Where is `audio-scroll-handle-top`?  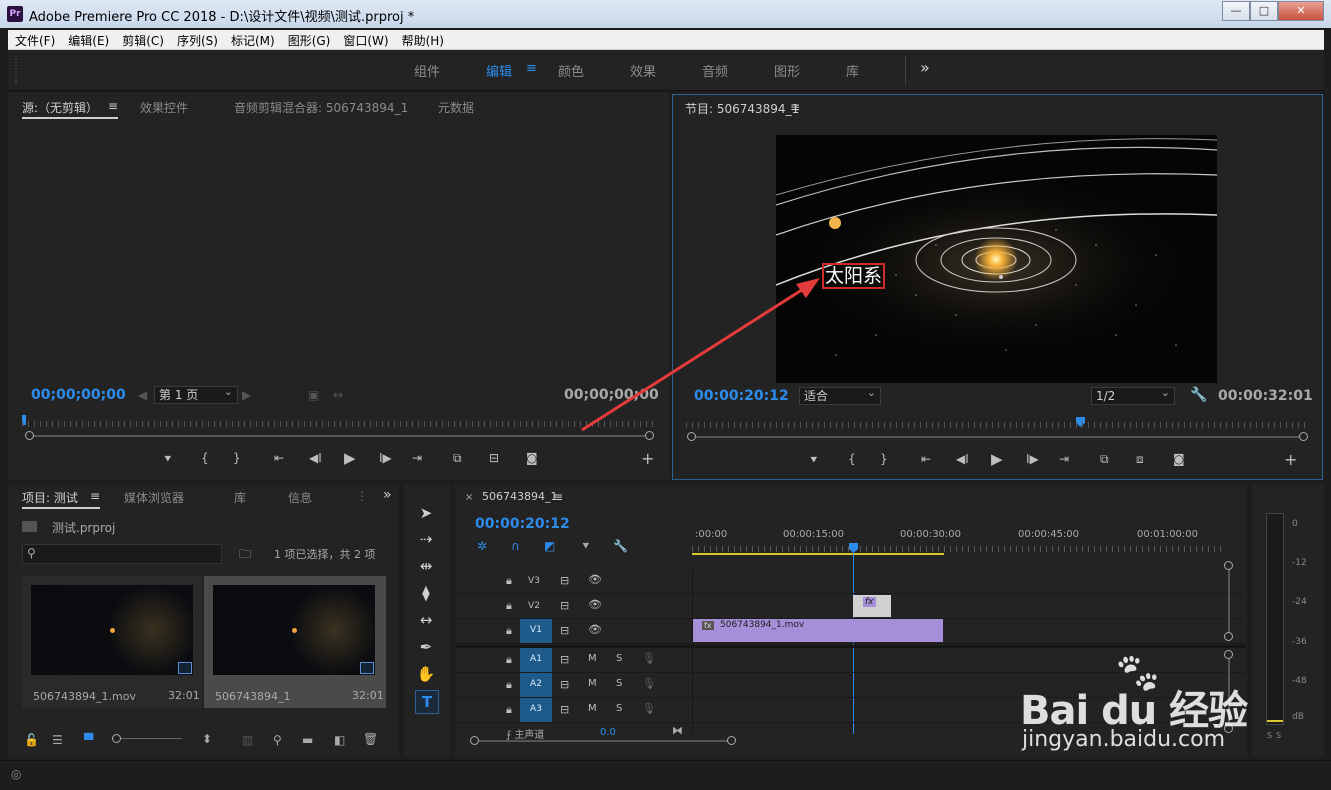
audio-scroll-handle-top is located at coordinates (1228, 654).